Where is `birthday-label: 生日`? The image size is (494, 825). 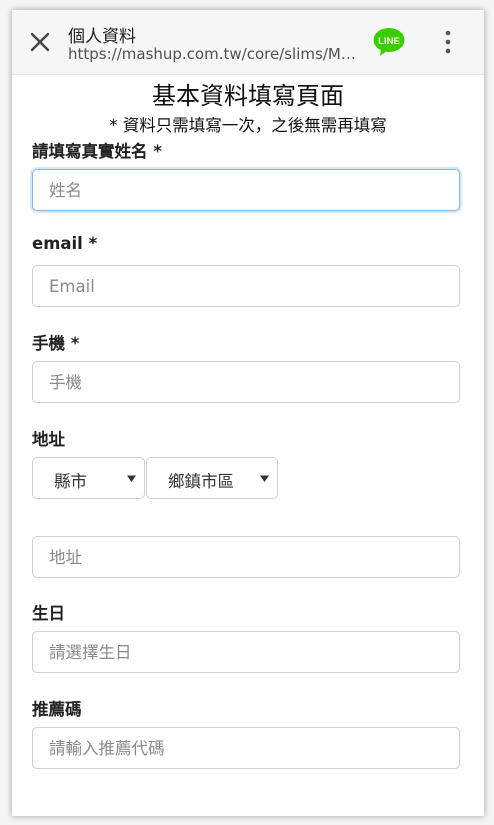 birthday-label: 生日 is located at coordinates (48, 613).